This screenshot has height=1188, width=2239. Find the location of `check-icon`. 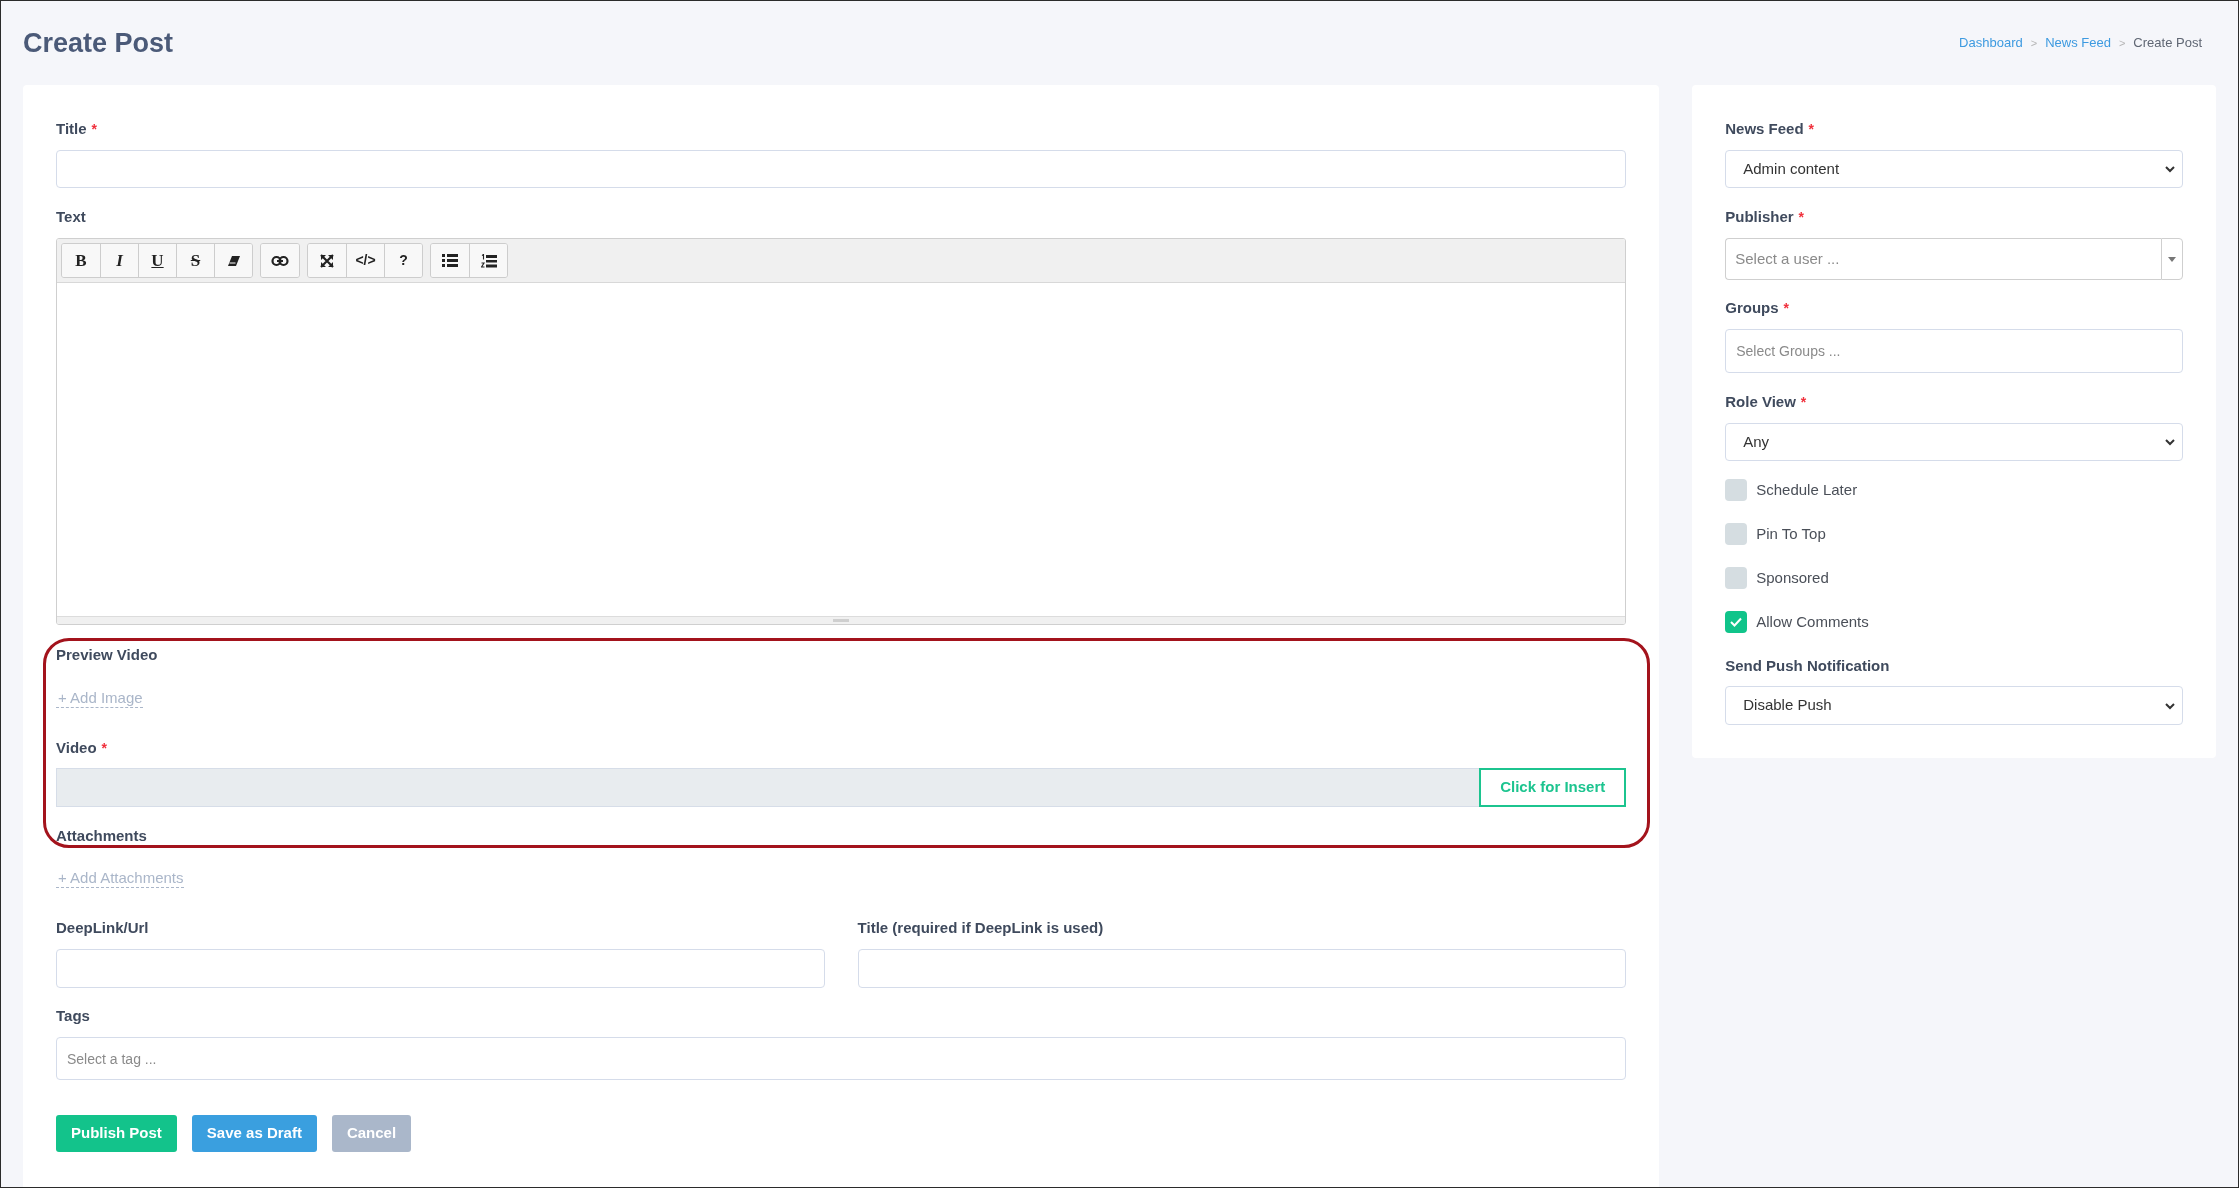

check-icon is located at coordinates (1736, 622).